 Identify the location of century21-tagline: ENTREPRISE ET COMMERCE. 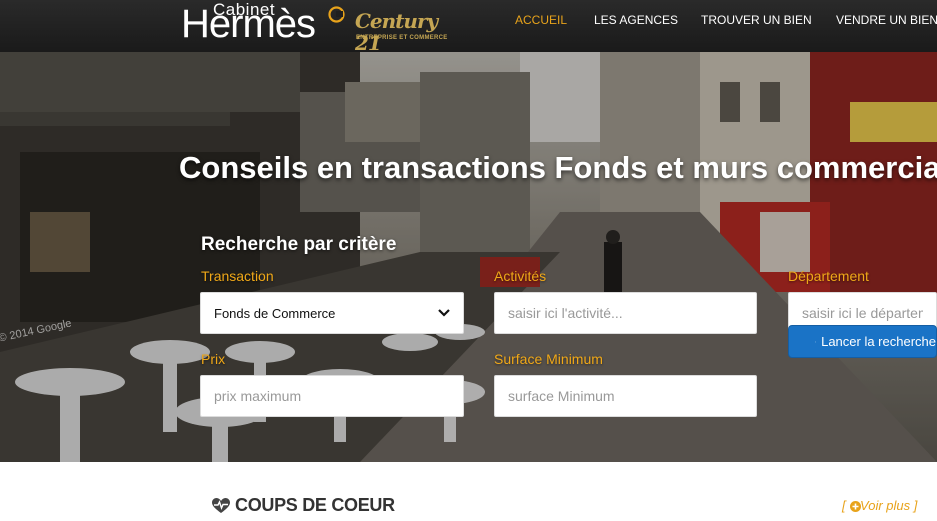
(402, 38).